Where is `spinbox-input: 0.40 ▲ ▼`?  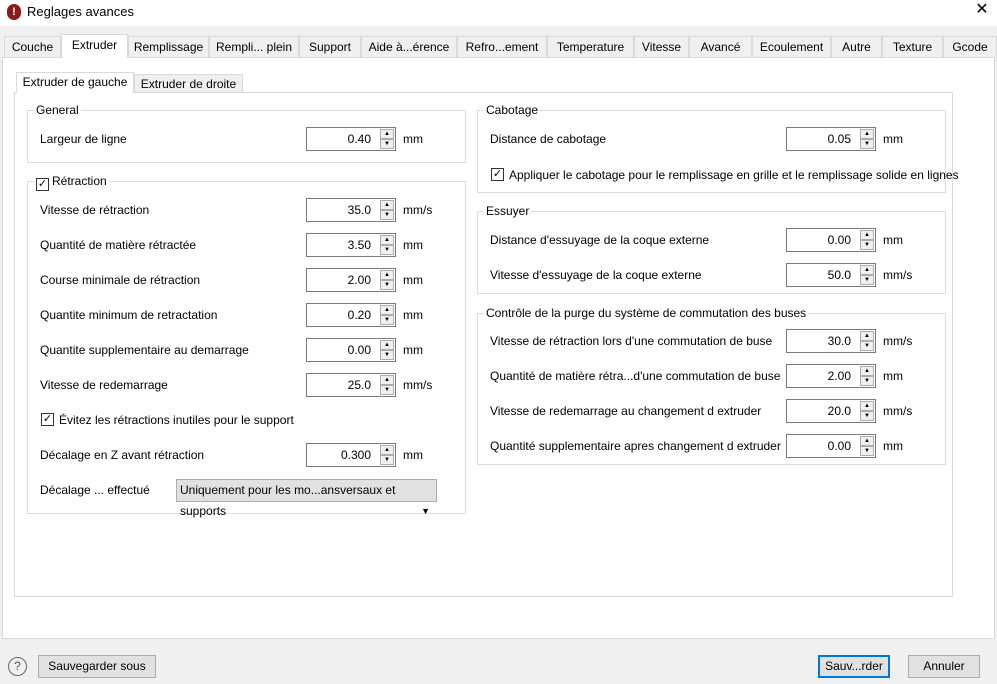
spinbox-input: 0.40 ▲ ▼ is located at coordinates (351, 139).